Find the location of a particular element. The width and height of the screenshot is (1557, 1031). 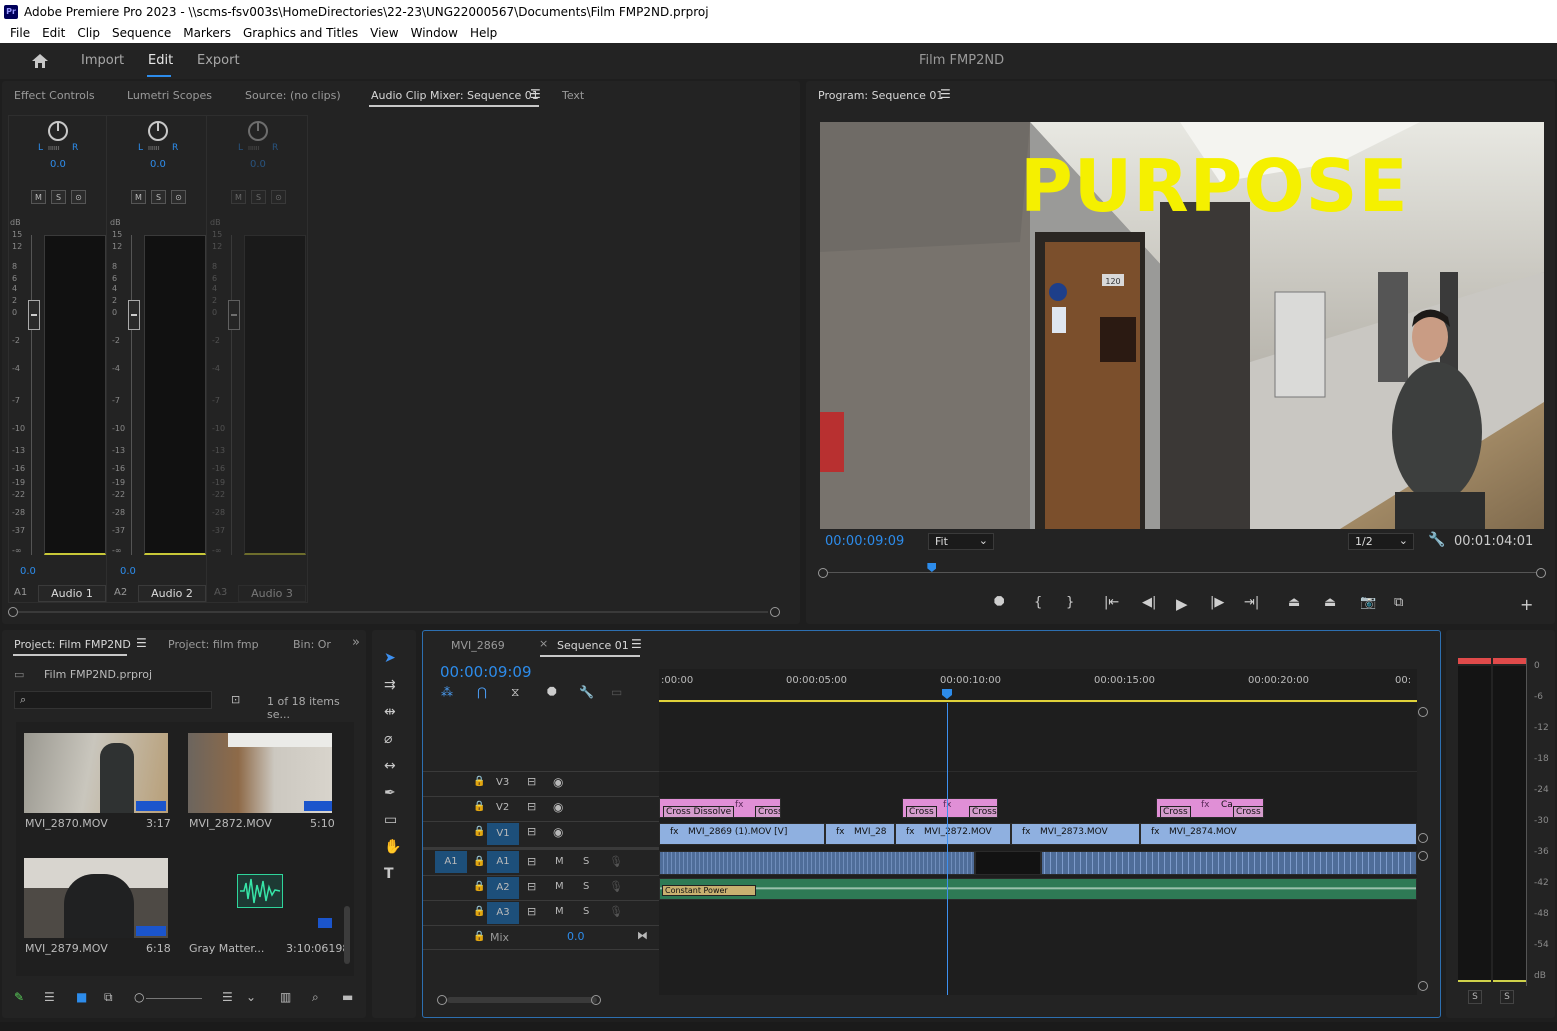

solo-right-button: S is located at coordinates (1507, 997).